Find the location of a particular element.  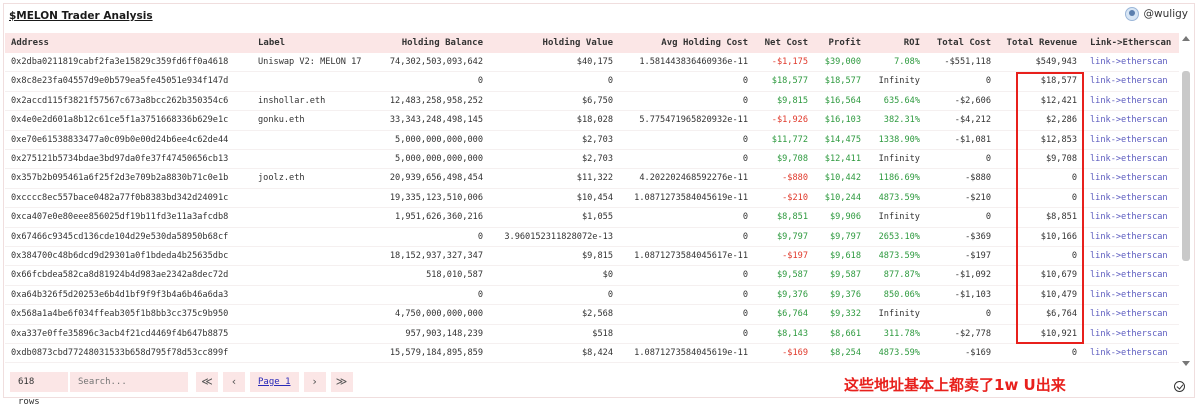

cell-total-cost: -$369 is located at coordinates (978, 236).